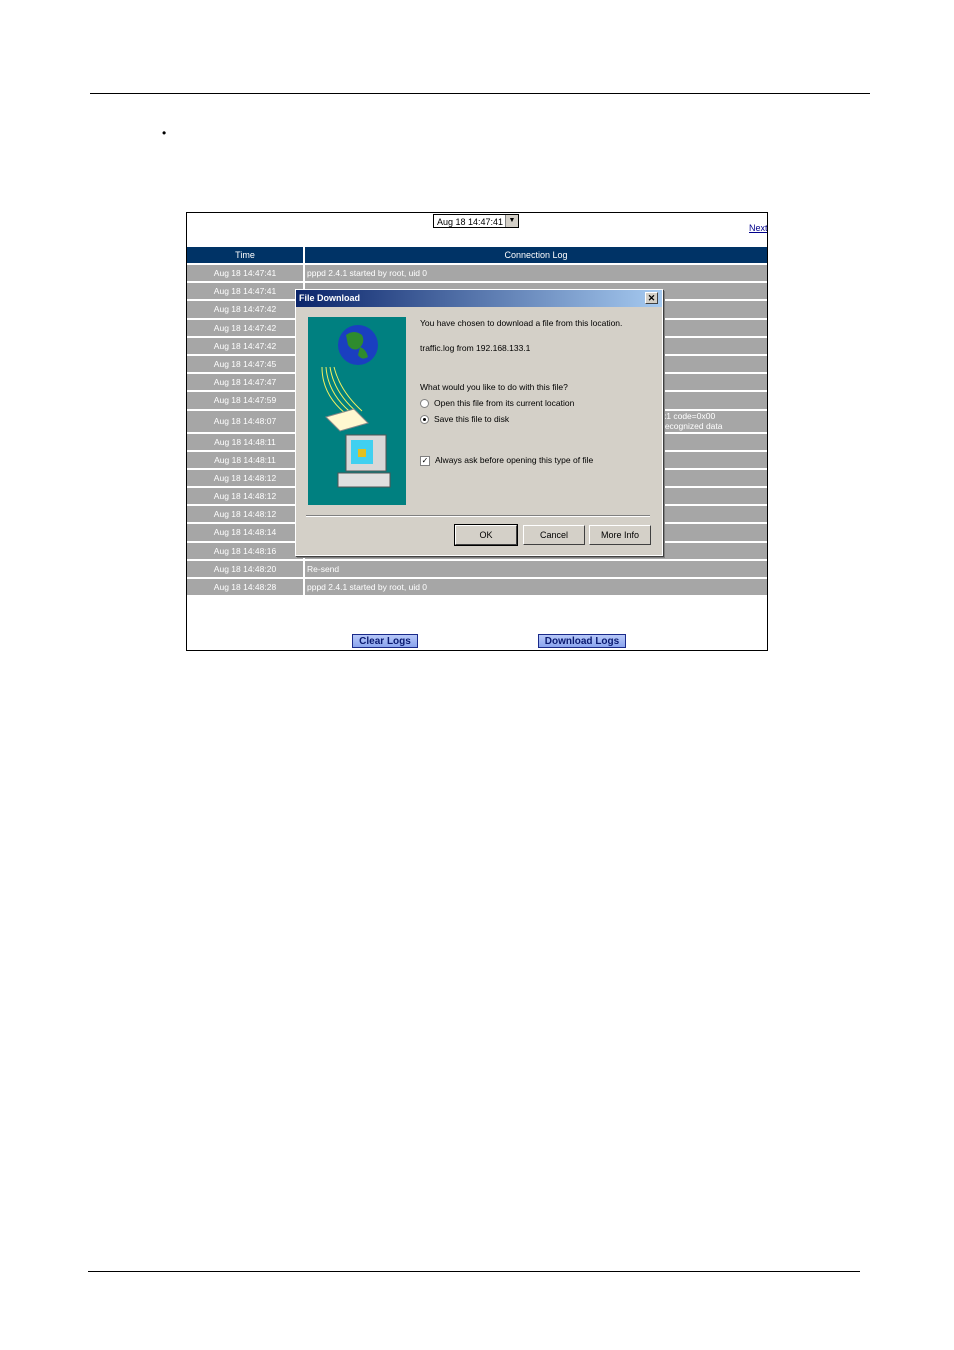 Image resolution: width=954 pixels, height=1350 pixels. I want to click on log-time: Aug 18 14:47:45, so click(245, 364).